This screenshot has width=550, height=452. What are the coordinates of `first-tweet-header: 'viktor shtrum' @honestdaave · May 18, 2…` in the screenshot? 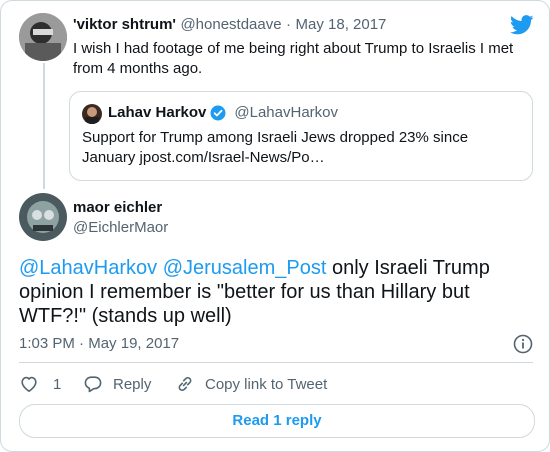 It's located at (229, 25).